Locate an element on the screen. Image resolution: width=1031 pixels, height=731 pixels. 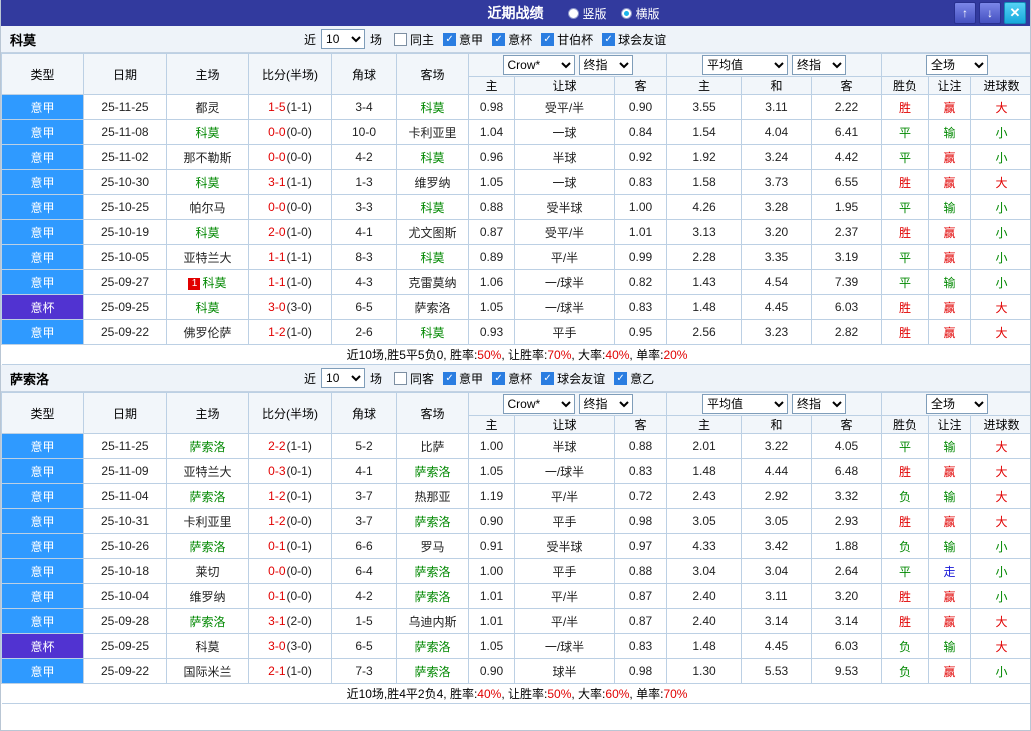
date-cell: 25-10-18 is located at coordinates (125, 571).